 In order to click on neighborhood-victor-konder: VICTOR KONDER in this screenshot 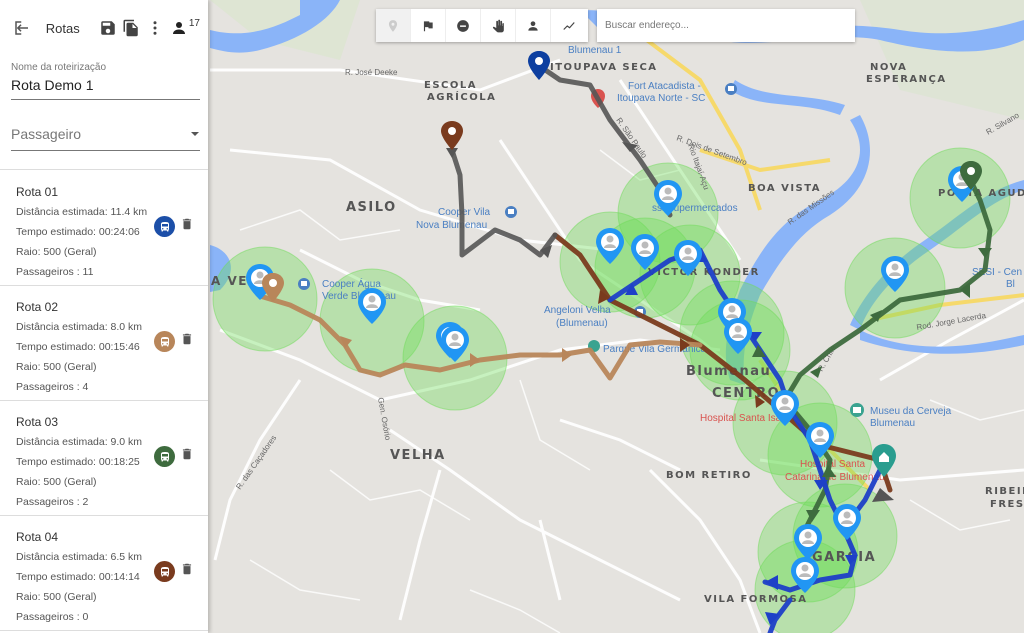, I will do `click(704, 272)`.